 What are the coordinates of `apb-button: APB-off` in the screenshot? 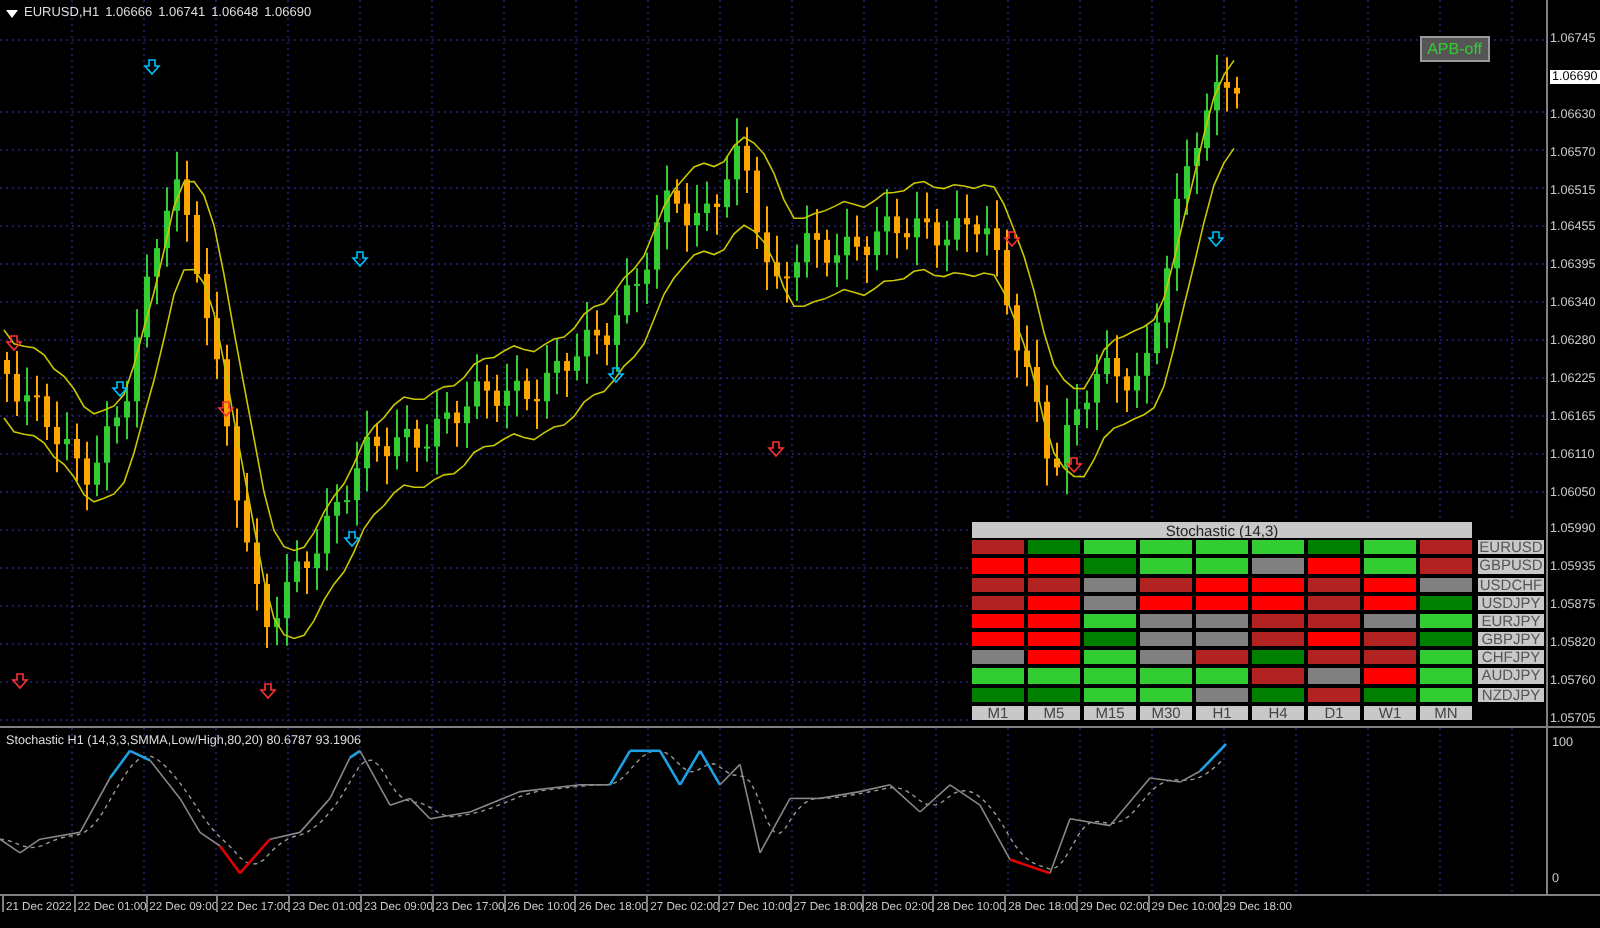 It's located at (1454, 49).